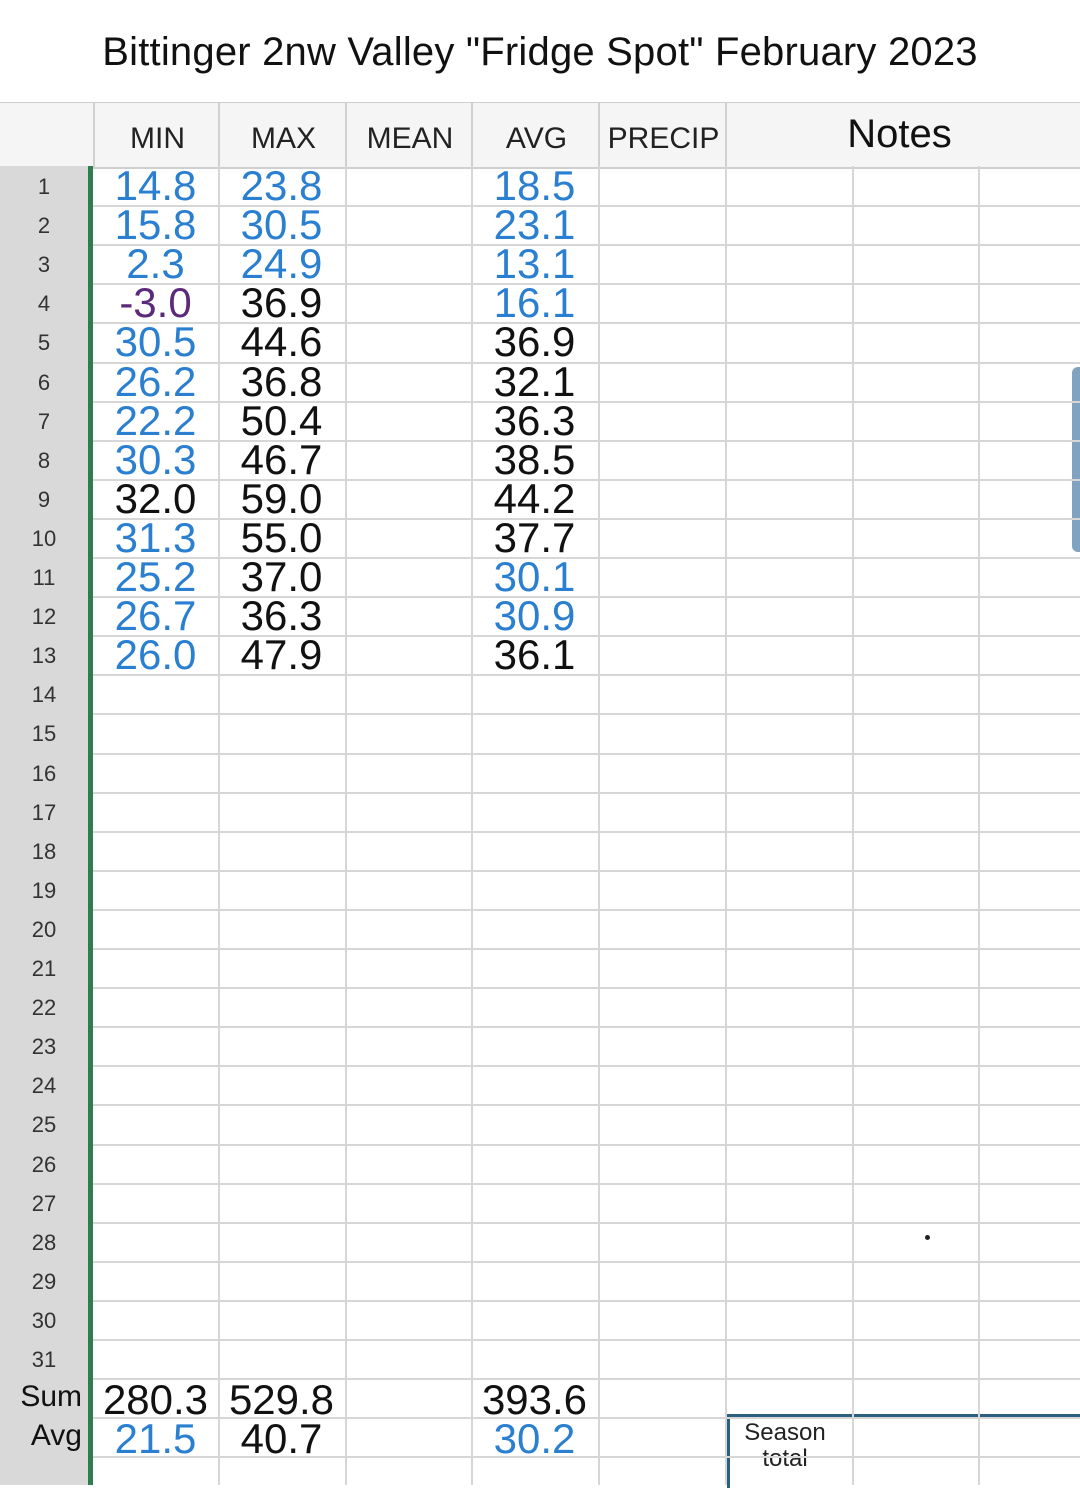 The height and width of the screenshot is (1488, 1080). Describe the element at coordinates (155, 186) in the screenshot. I see `min-cell: 14.8` at that location.